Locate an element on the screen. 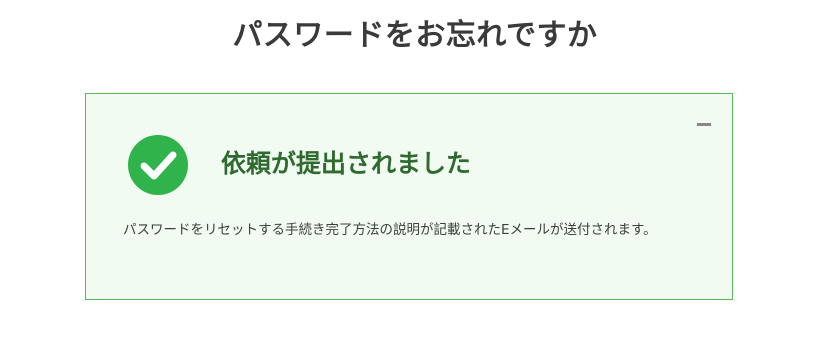  minus-icon is located at coordinates (704, 124).